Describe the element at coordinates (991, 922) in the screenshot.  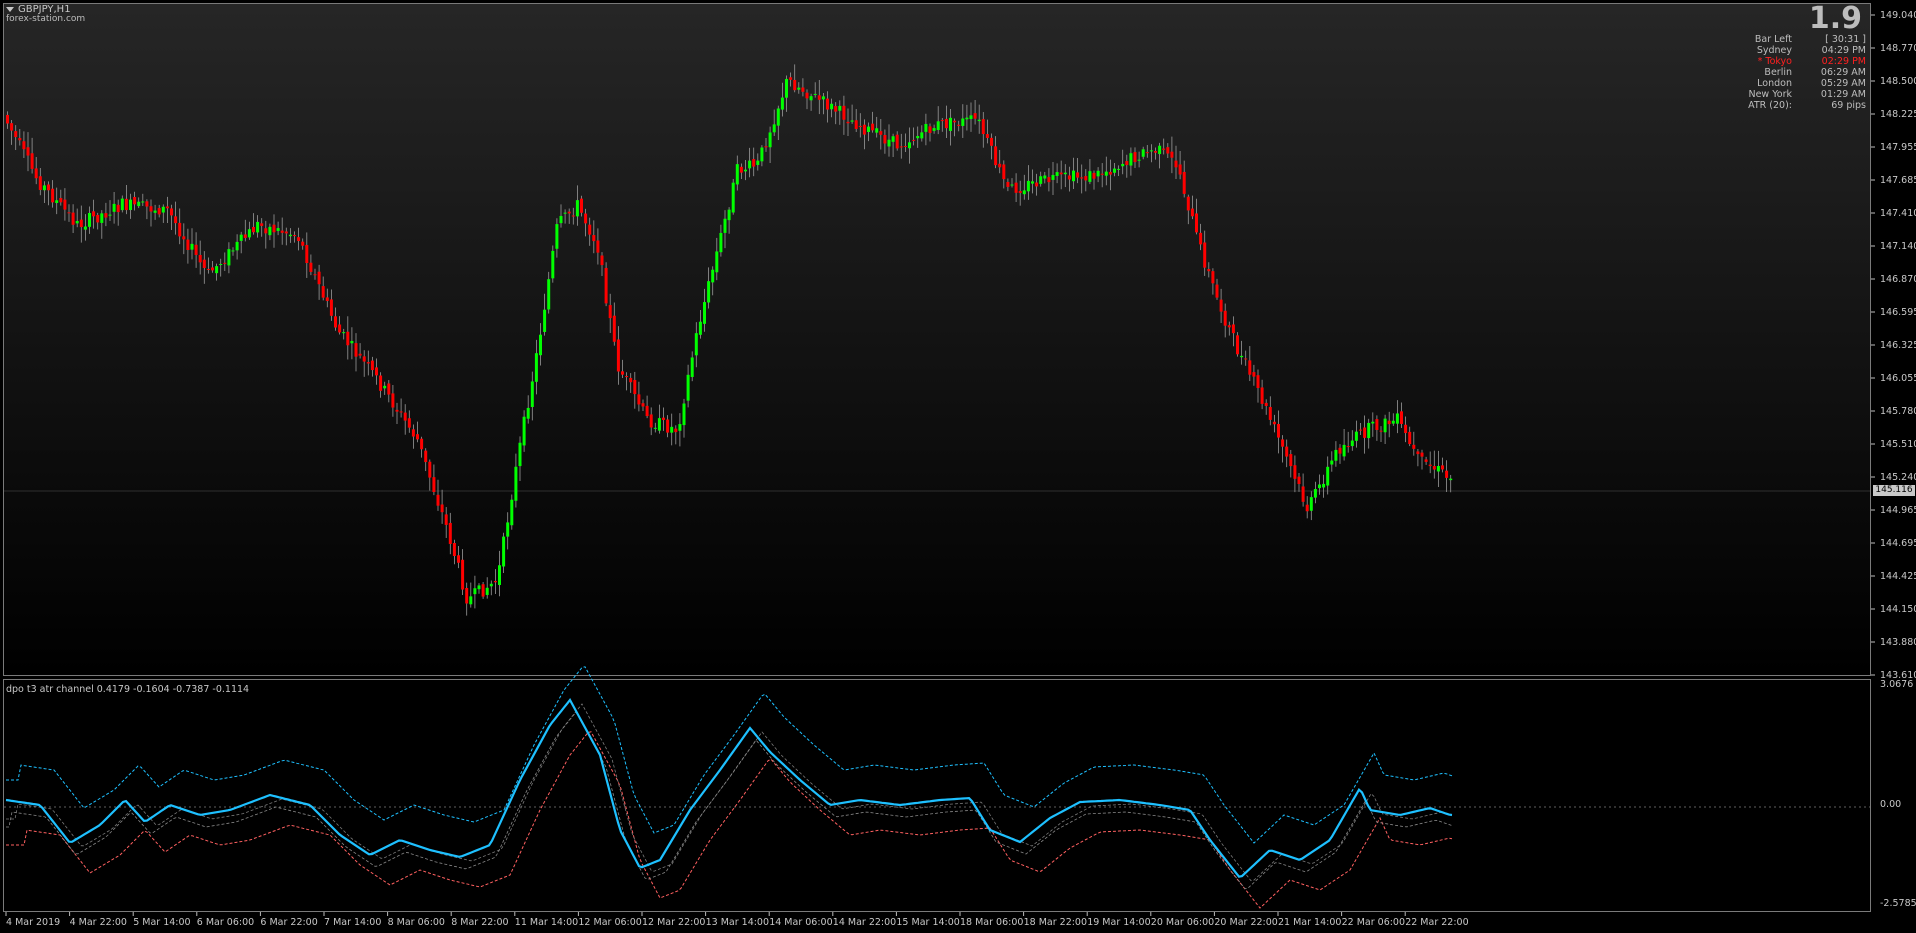
I see `time-axis-label: 18 Mar 06:00` at that location.